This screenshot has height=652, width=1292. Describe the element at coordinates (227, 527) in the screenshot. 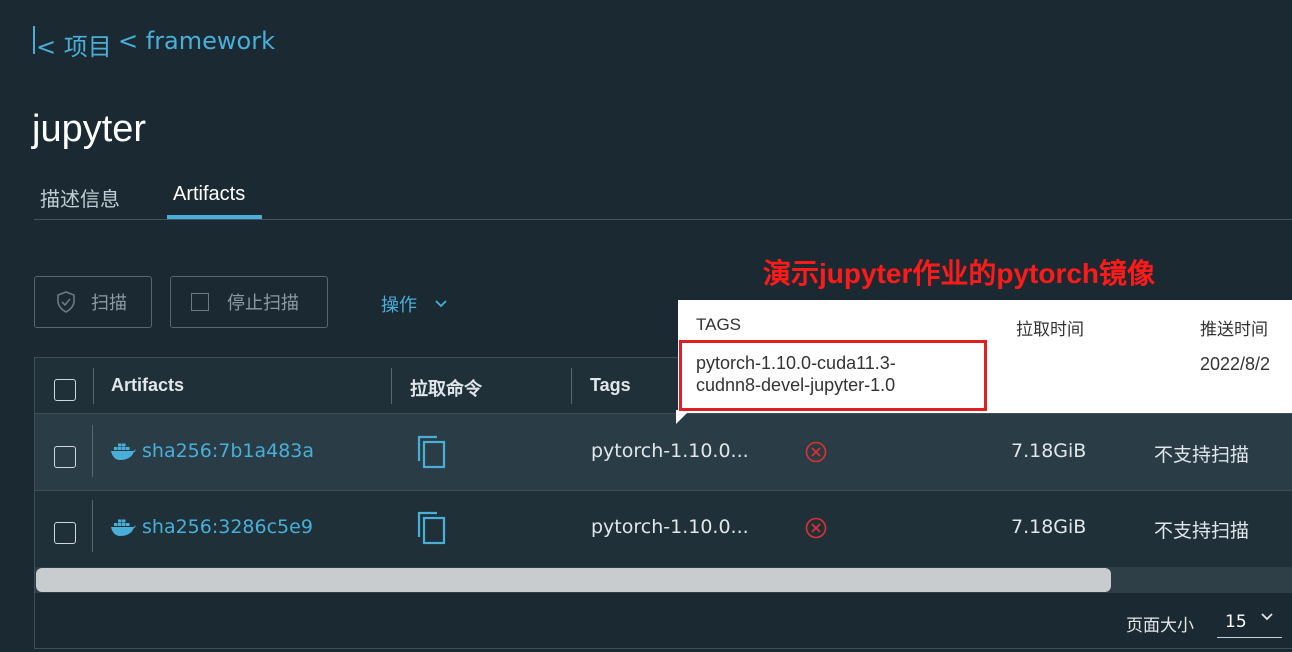

I see `artifact-digest-link: sha256:3286c5e9` at that location.